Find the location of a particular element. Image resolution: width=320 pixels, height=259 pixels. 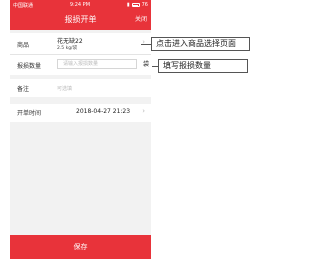

quantity-input: 请输入报损数量 is located at coordinates (97, 64).